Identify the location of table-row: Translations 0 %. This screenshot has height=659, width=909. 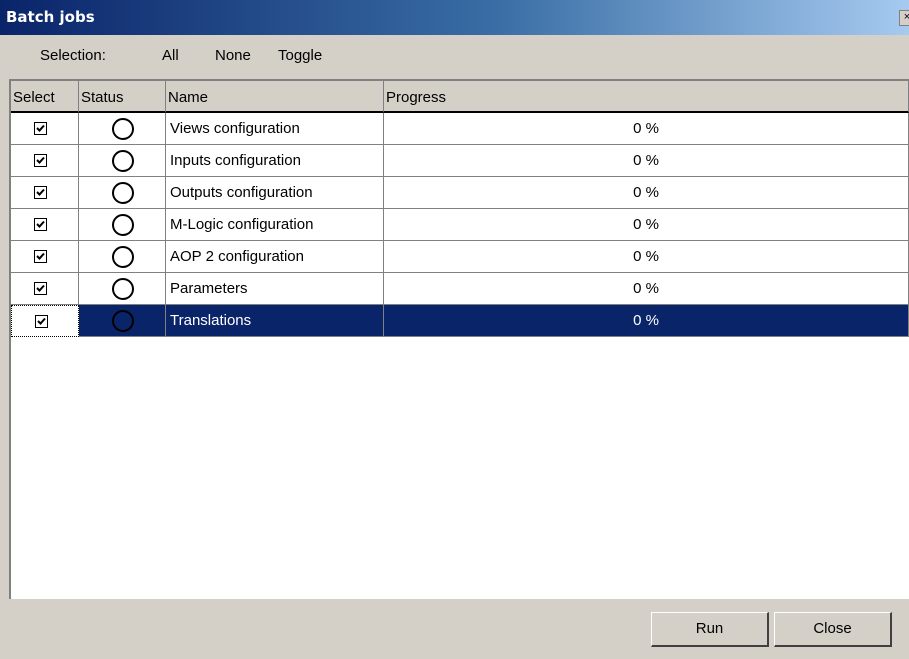
(460, 321).